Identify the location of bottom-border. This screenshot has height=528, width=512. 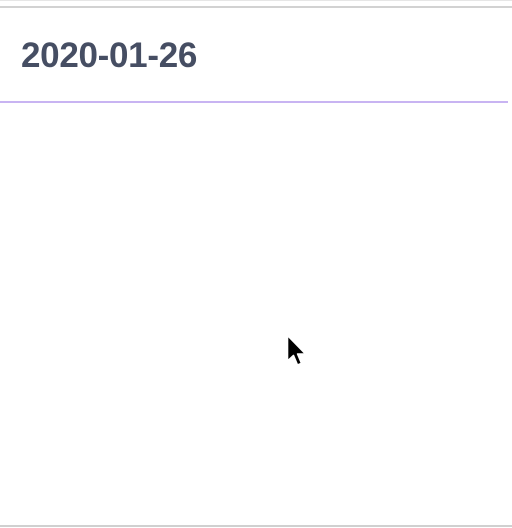
(256, 526).